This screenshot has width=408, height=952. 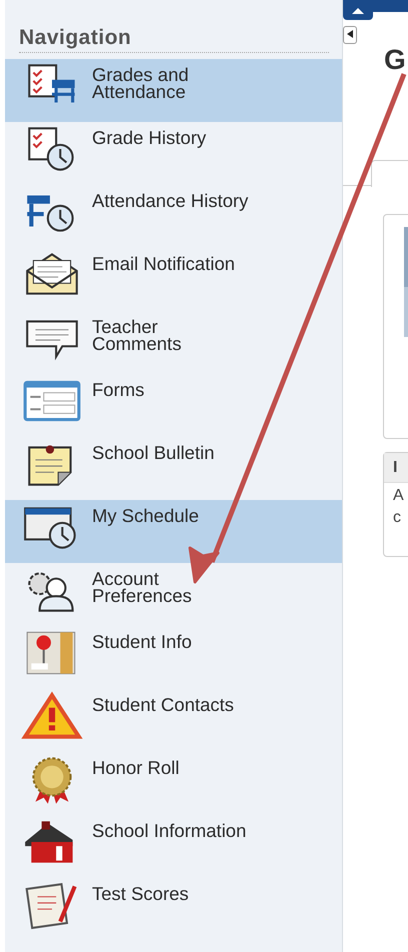 I want to click on panel-text: c, so click(x=397, y=517).